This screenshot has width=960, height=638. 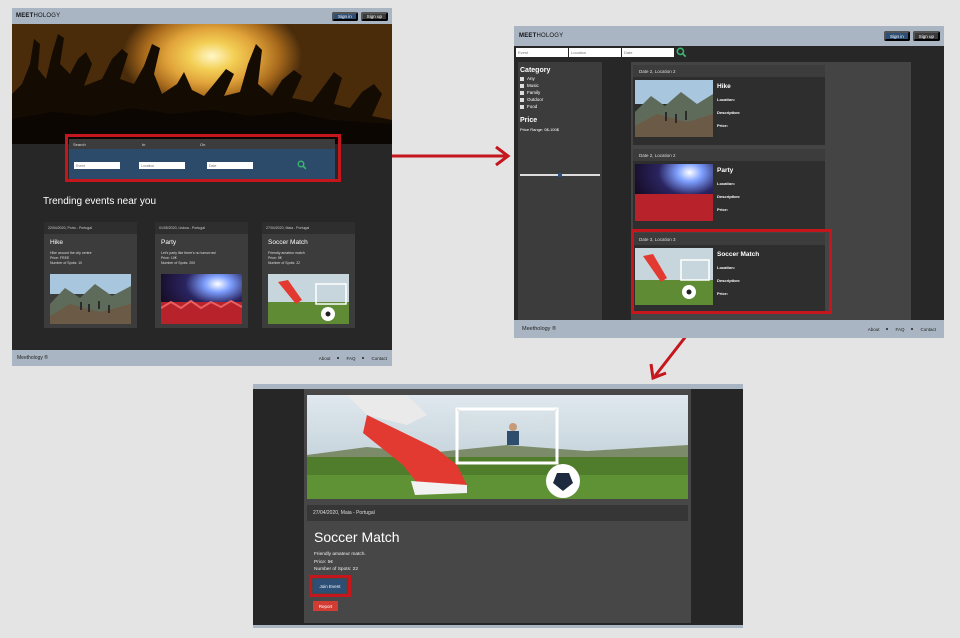 What do you see at coordinates (681, 52) in the screenshot?
I see `search-icon` at bounding box center [681, 52].